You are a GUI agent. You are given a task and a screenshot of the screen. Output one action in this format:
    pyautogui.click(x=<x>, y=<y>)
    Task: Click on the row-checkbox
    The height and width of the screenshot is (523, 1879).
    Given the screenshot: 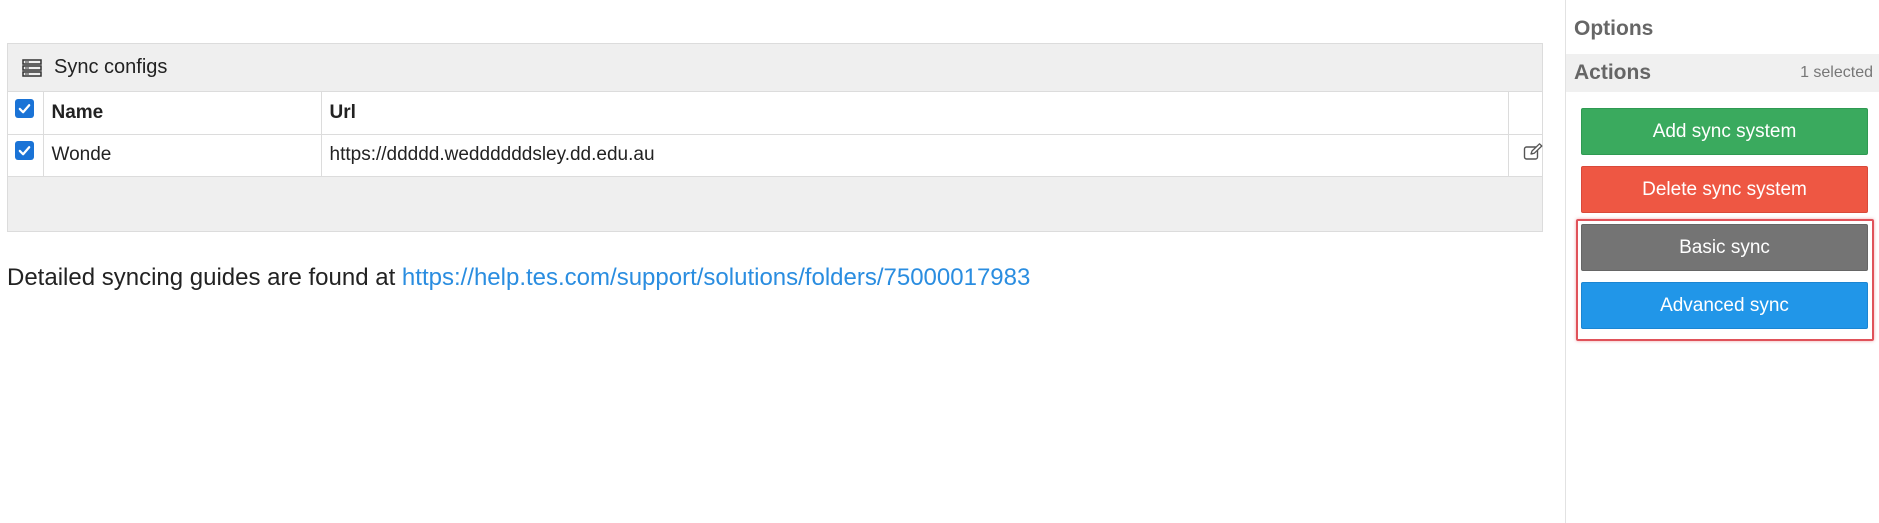 What is the action you would take?
    pyautogui.click(x=24, y=151)
    